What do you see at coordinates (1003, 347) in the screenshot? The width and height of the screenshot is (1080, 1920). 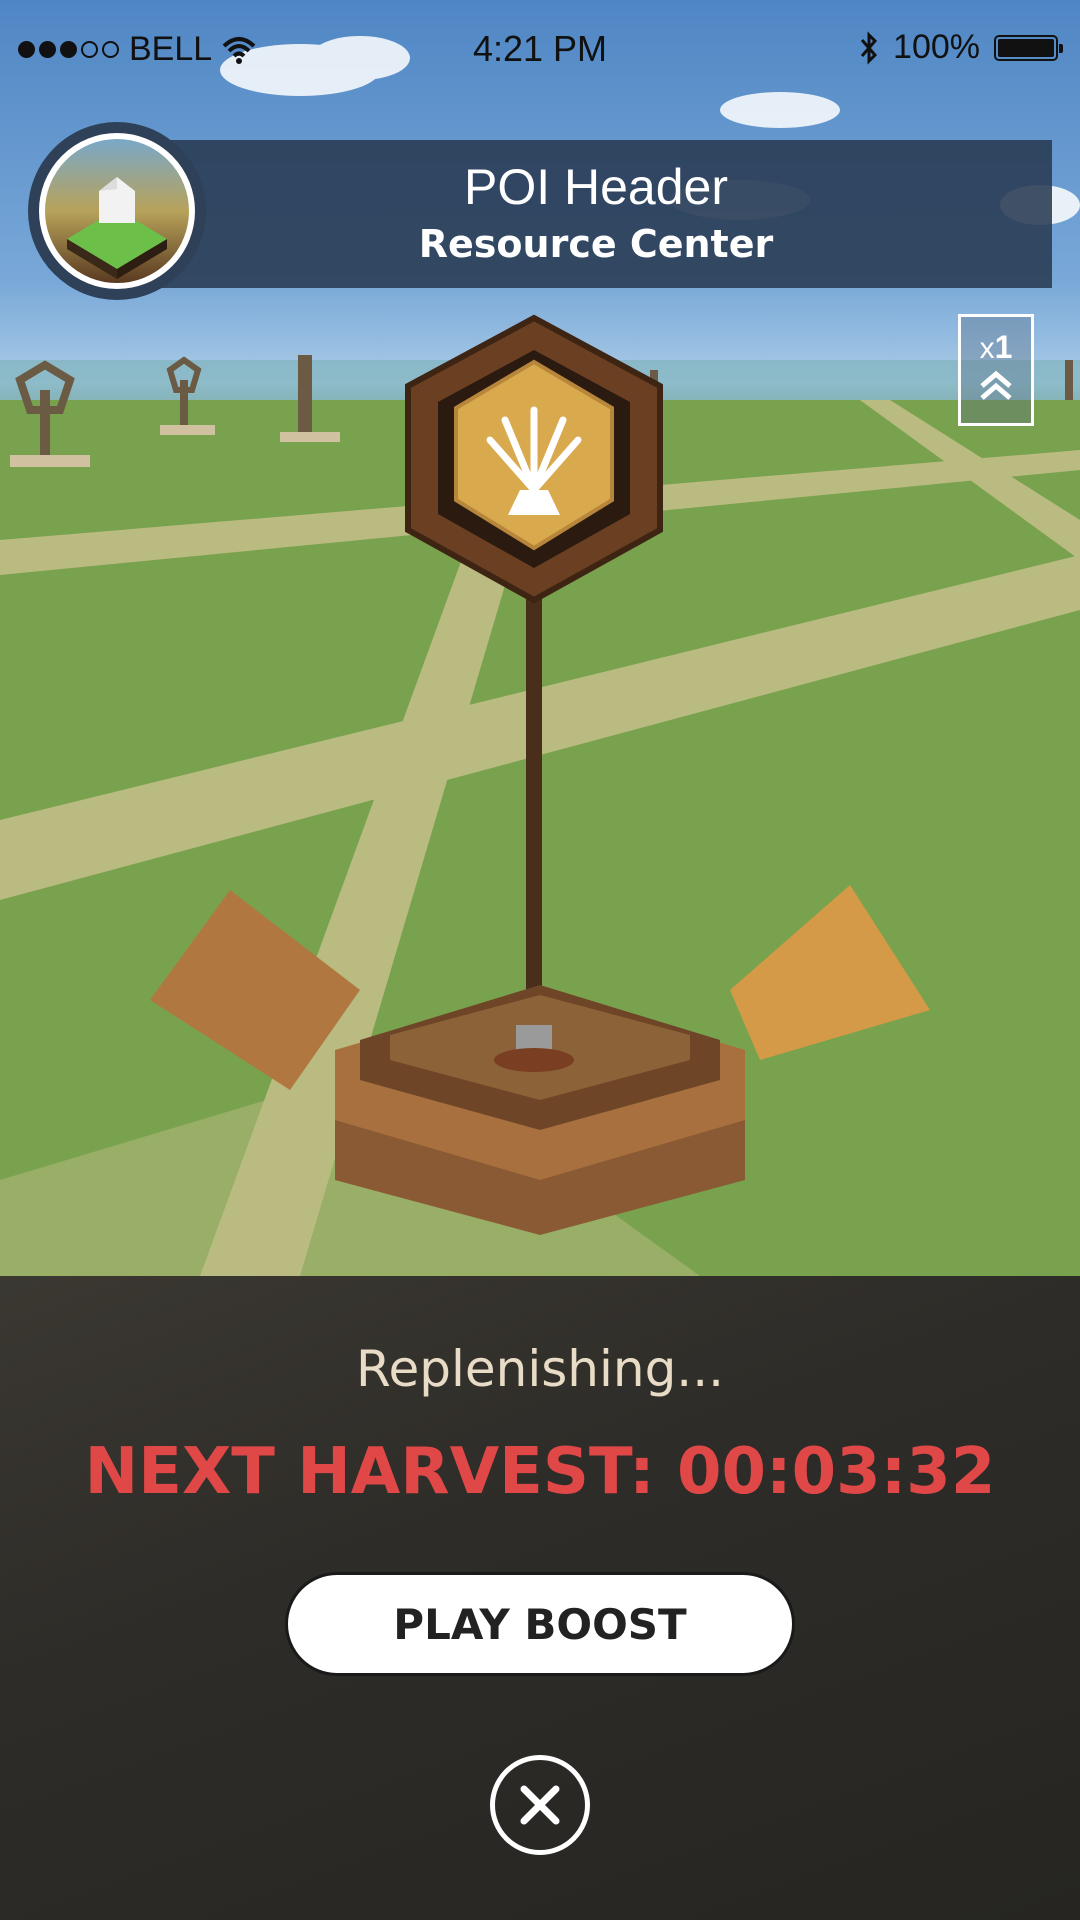 I see `multiplier-value: 1` at bounding box center [1003, 347].